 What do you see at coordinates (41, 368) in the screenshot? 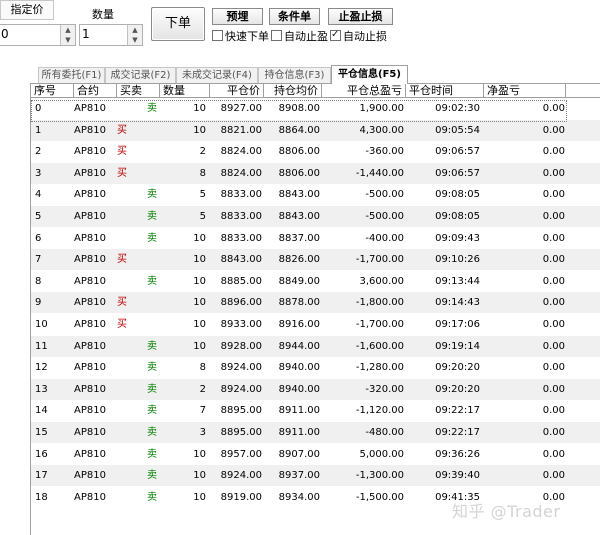
I see `index-cell: 12` at bounding box center [41, 368].